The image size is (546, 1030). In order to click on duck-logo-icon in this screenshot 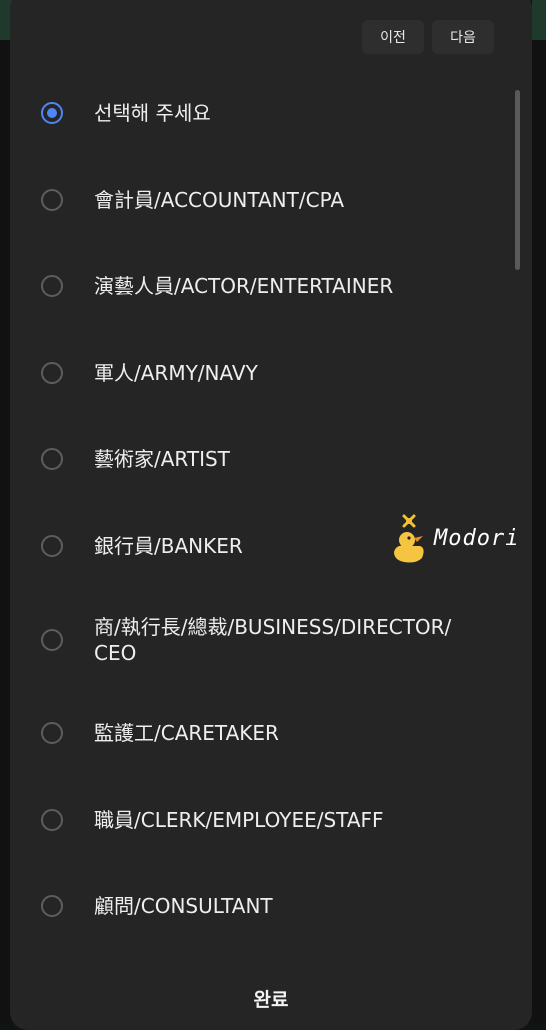, I will do `click(409, 538)`.